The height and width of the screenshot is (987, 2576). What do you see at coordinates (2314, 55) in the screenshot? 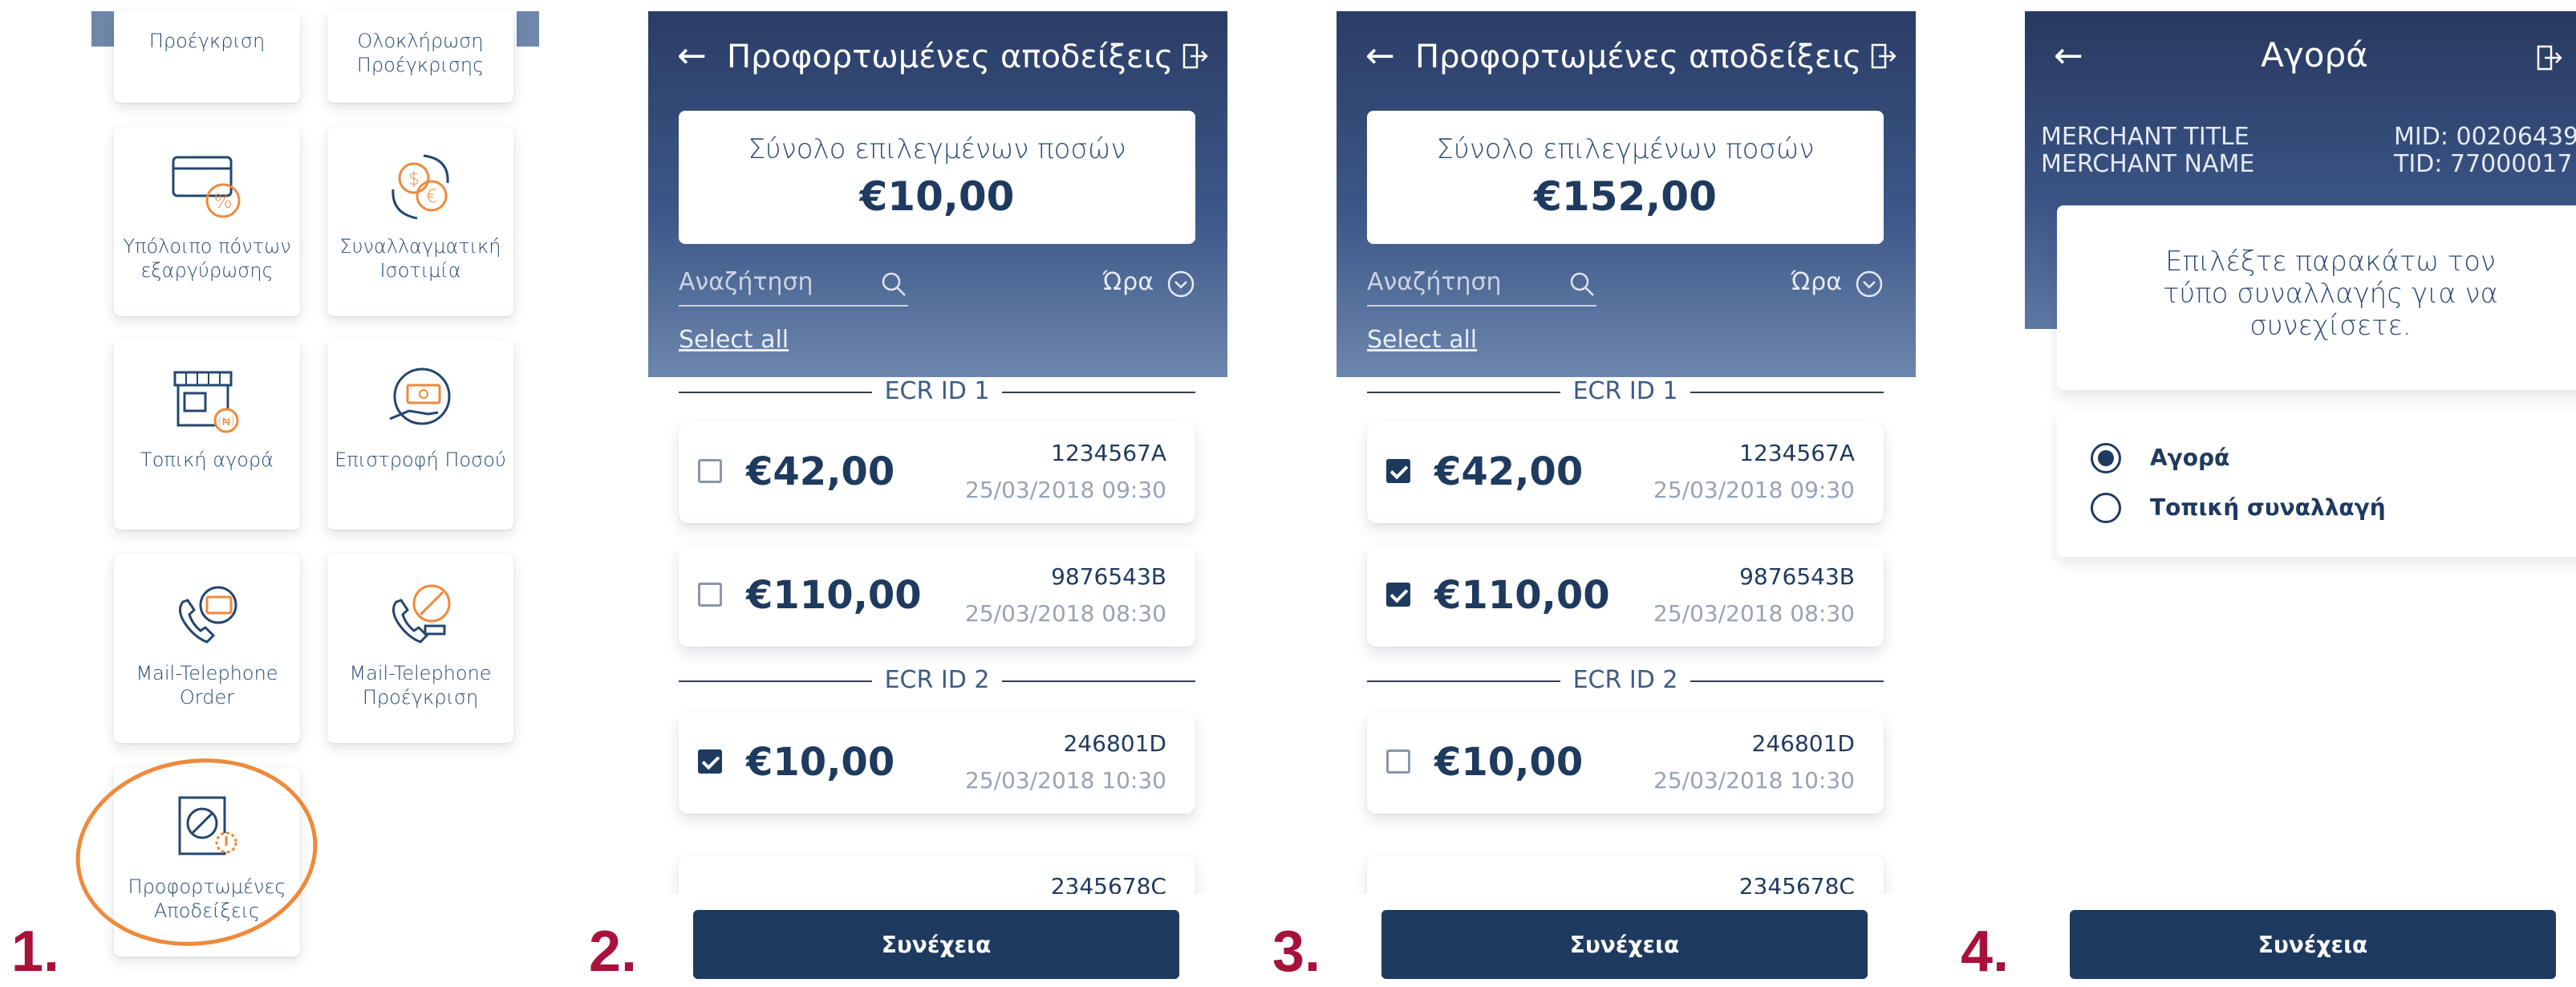
I see `page-title: Αγορά` at bounding box center [2314, 55].